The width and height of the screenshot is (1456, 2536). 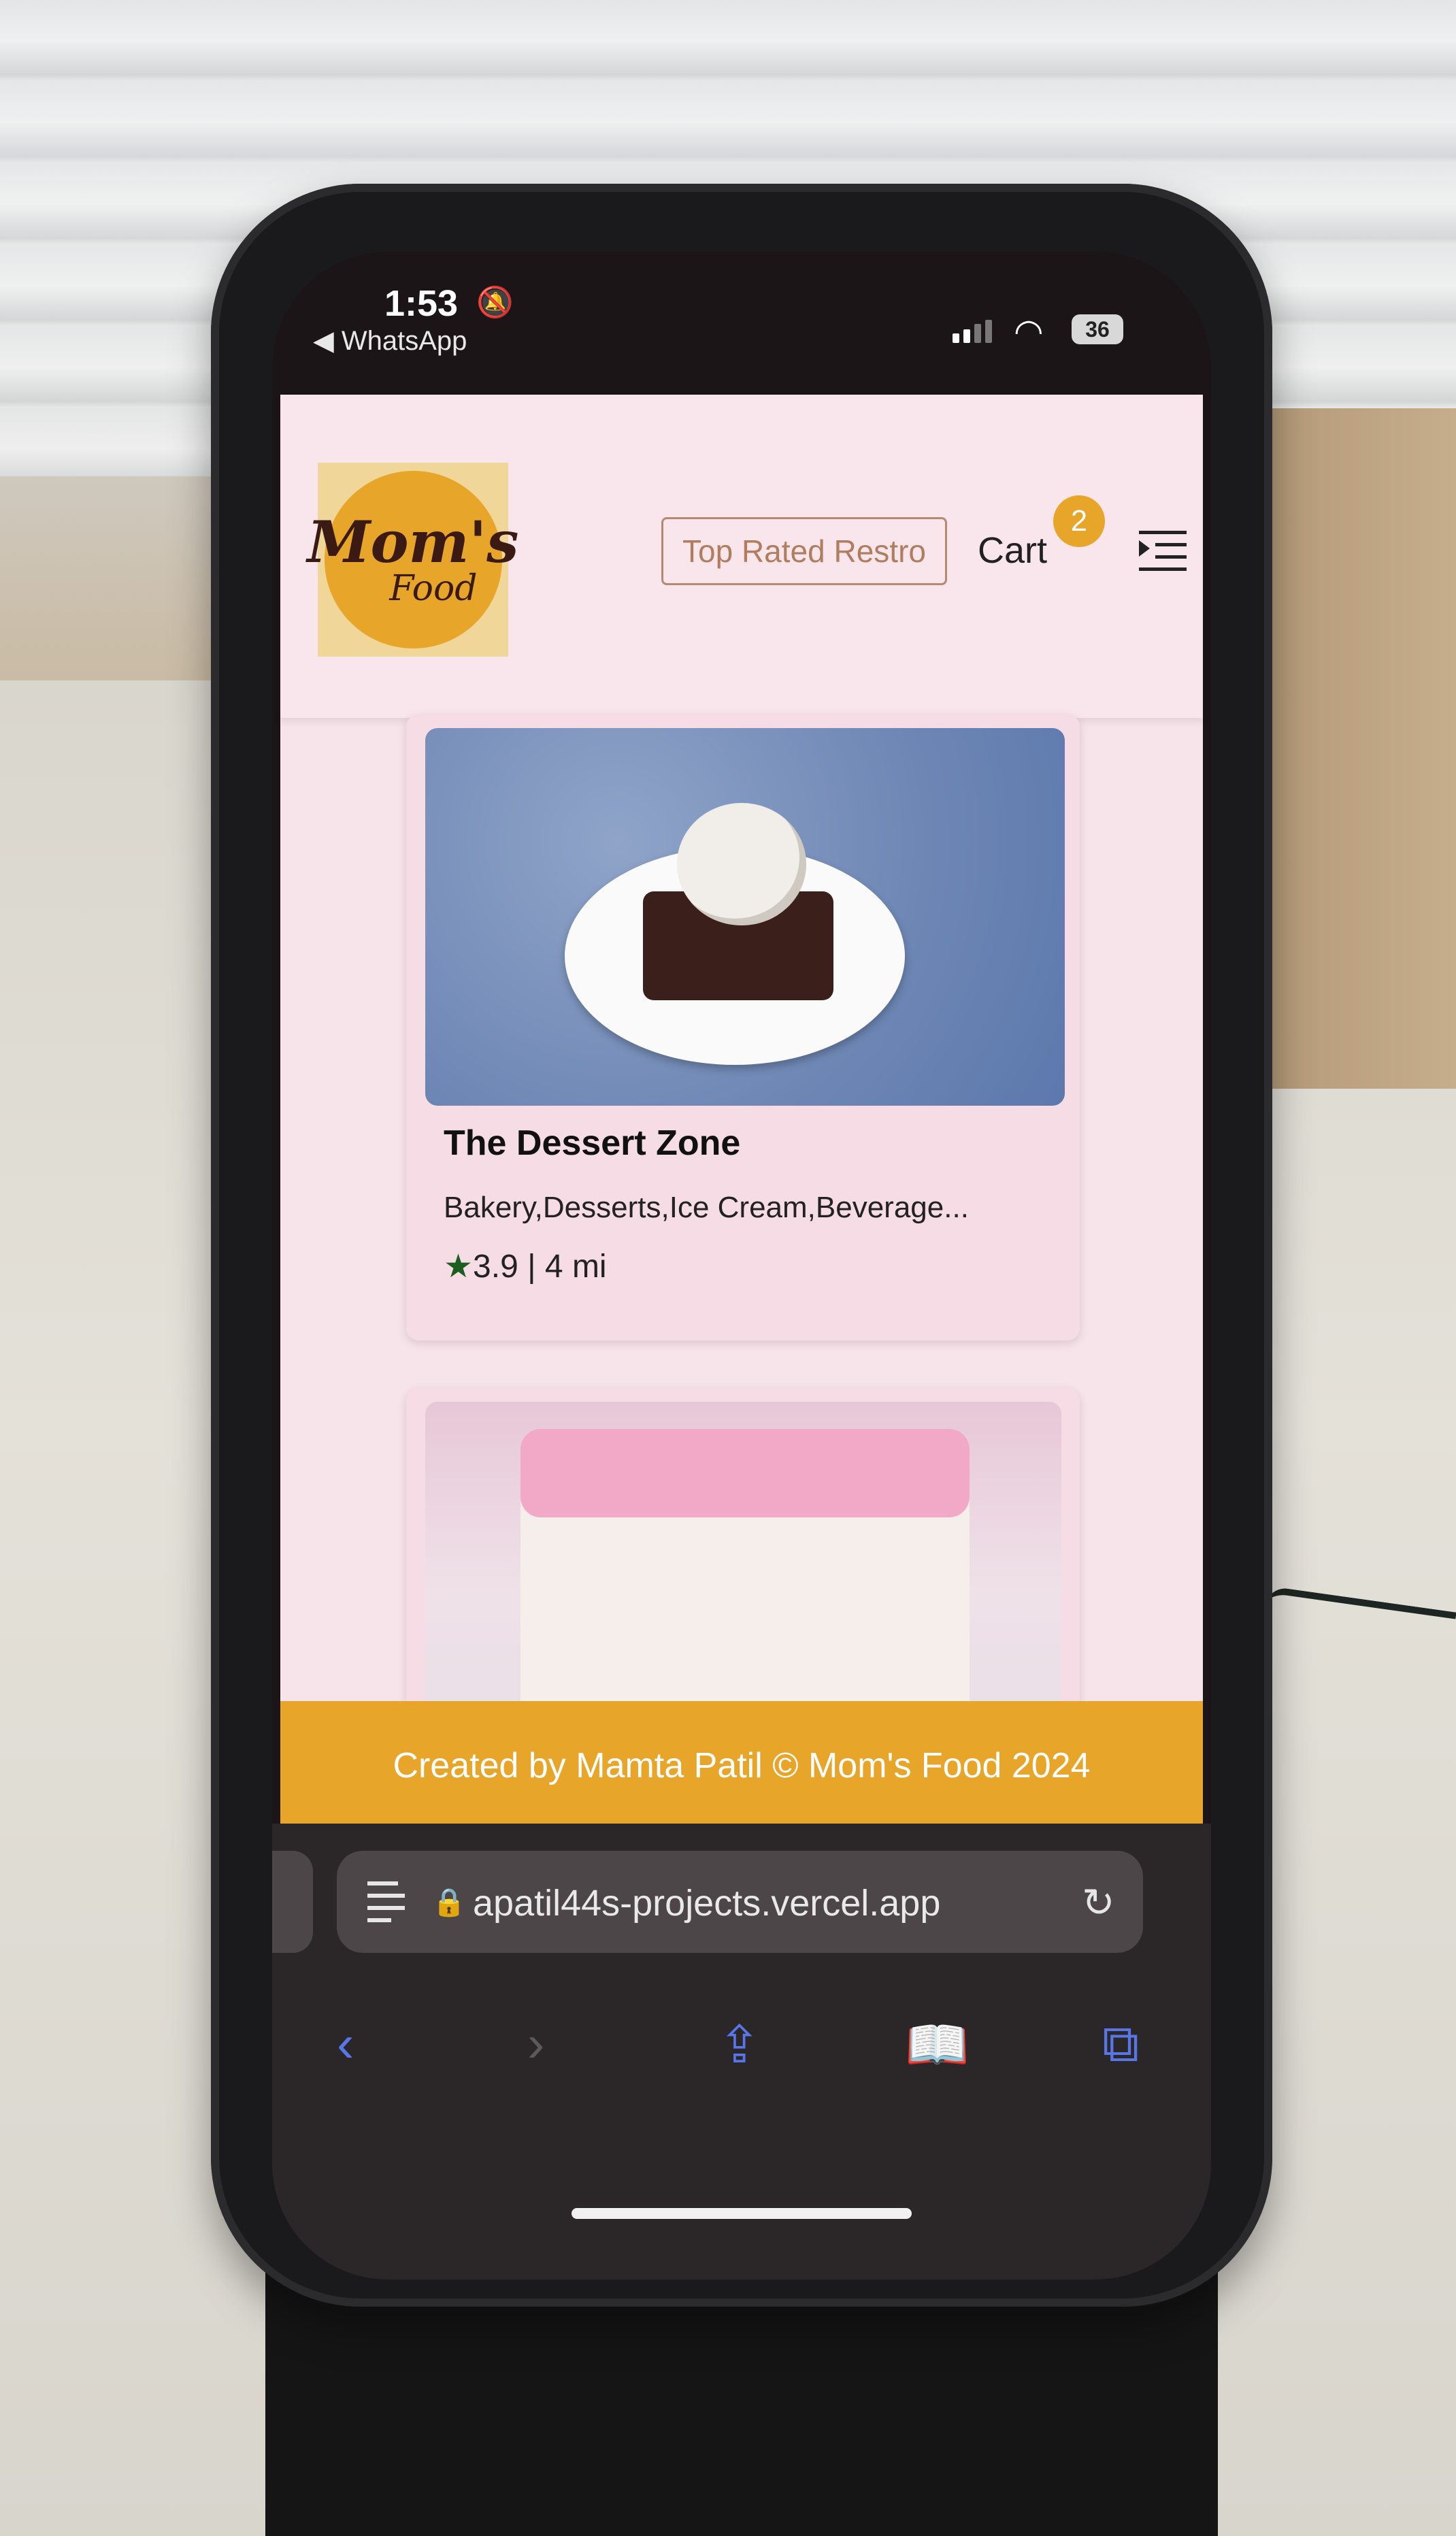 What do you see at coordinates (742, 1765) in the screenshot?
I see `site-footer: Created by Mamta Patil © Mom's Food 2024` at bounding box center [742, 1765].